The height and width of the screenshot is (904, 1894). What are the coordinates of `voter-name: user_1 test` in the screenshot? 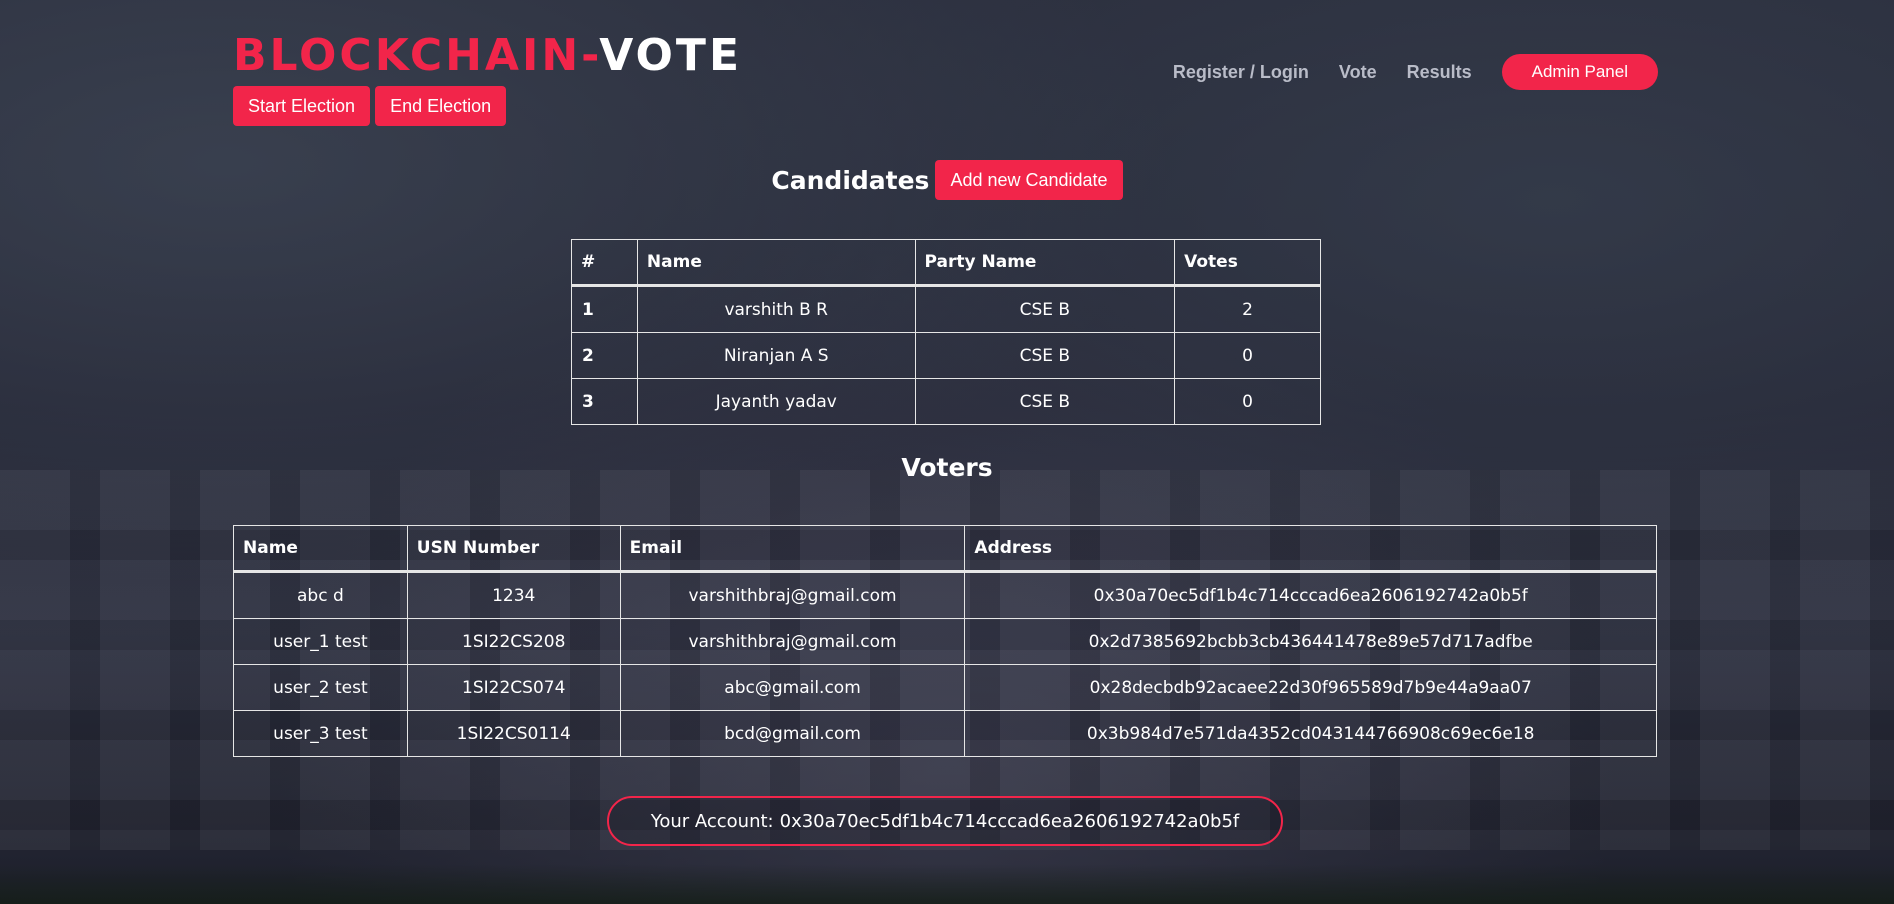 It's located at (320, 641).